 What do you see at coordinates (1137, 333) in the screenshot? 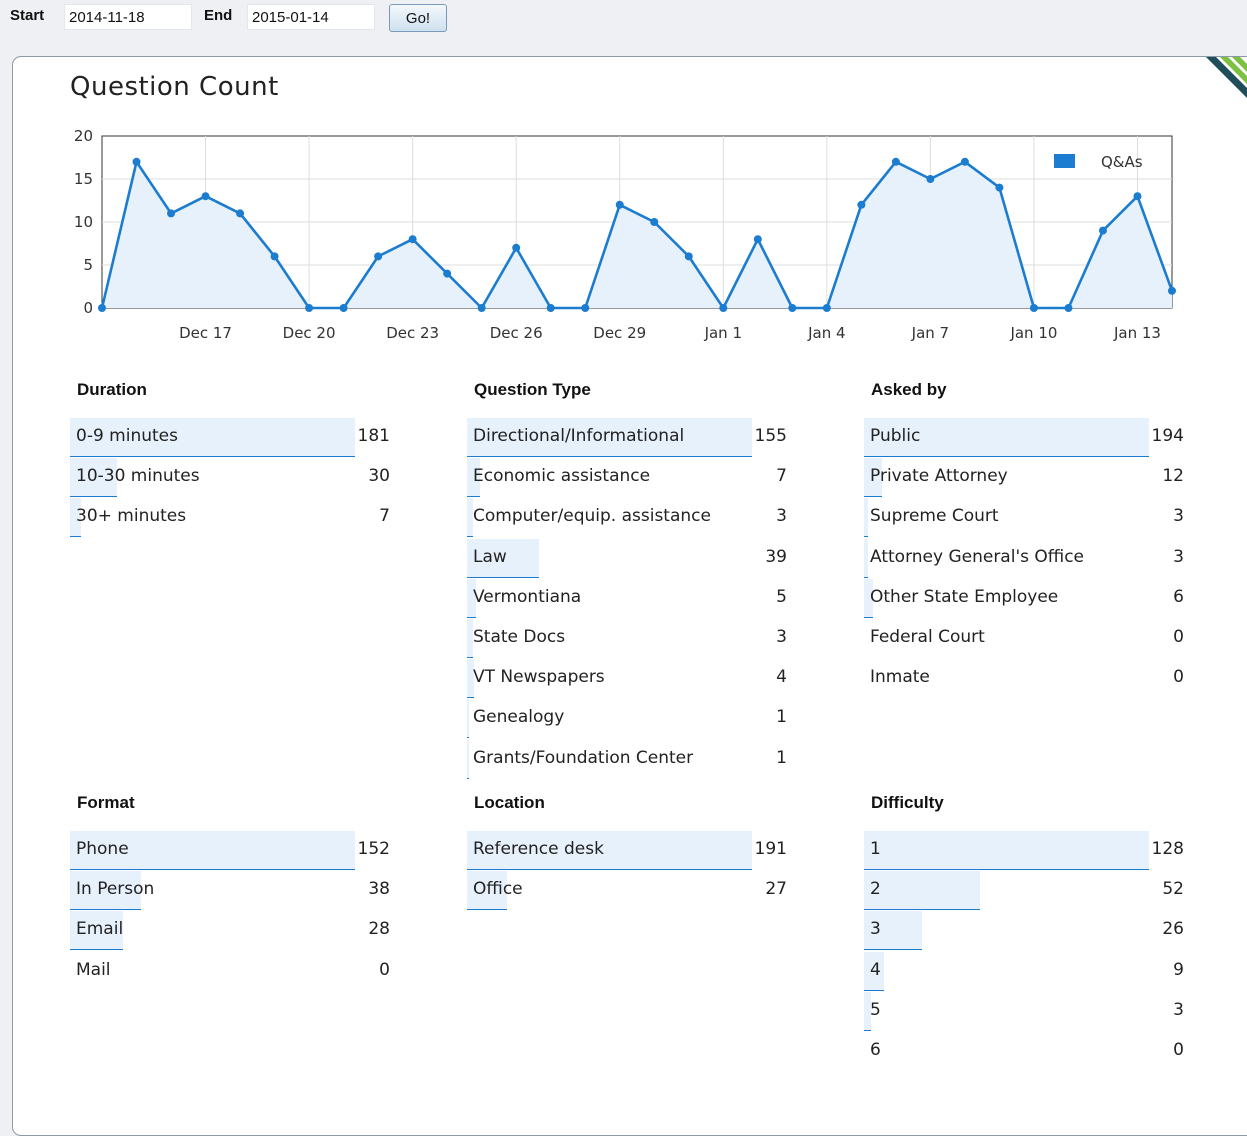
I see `chart-x-tick-label: Jan 13` at bounding box center [1137, 333].